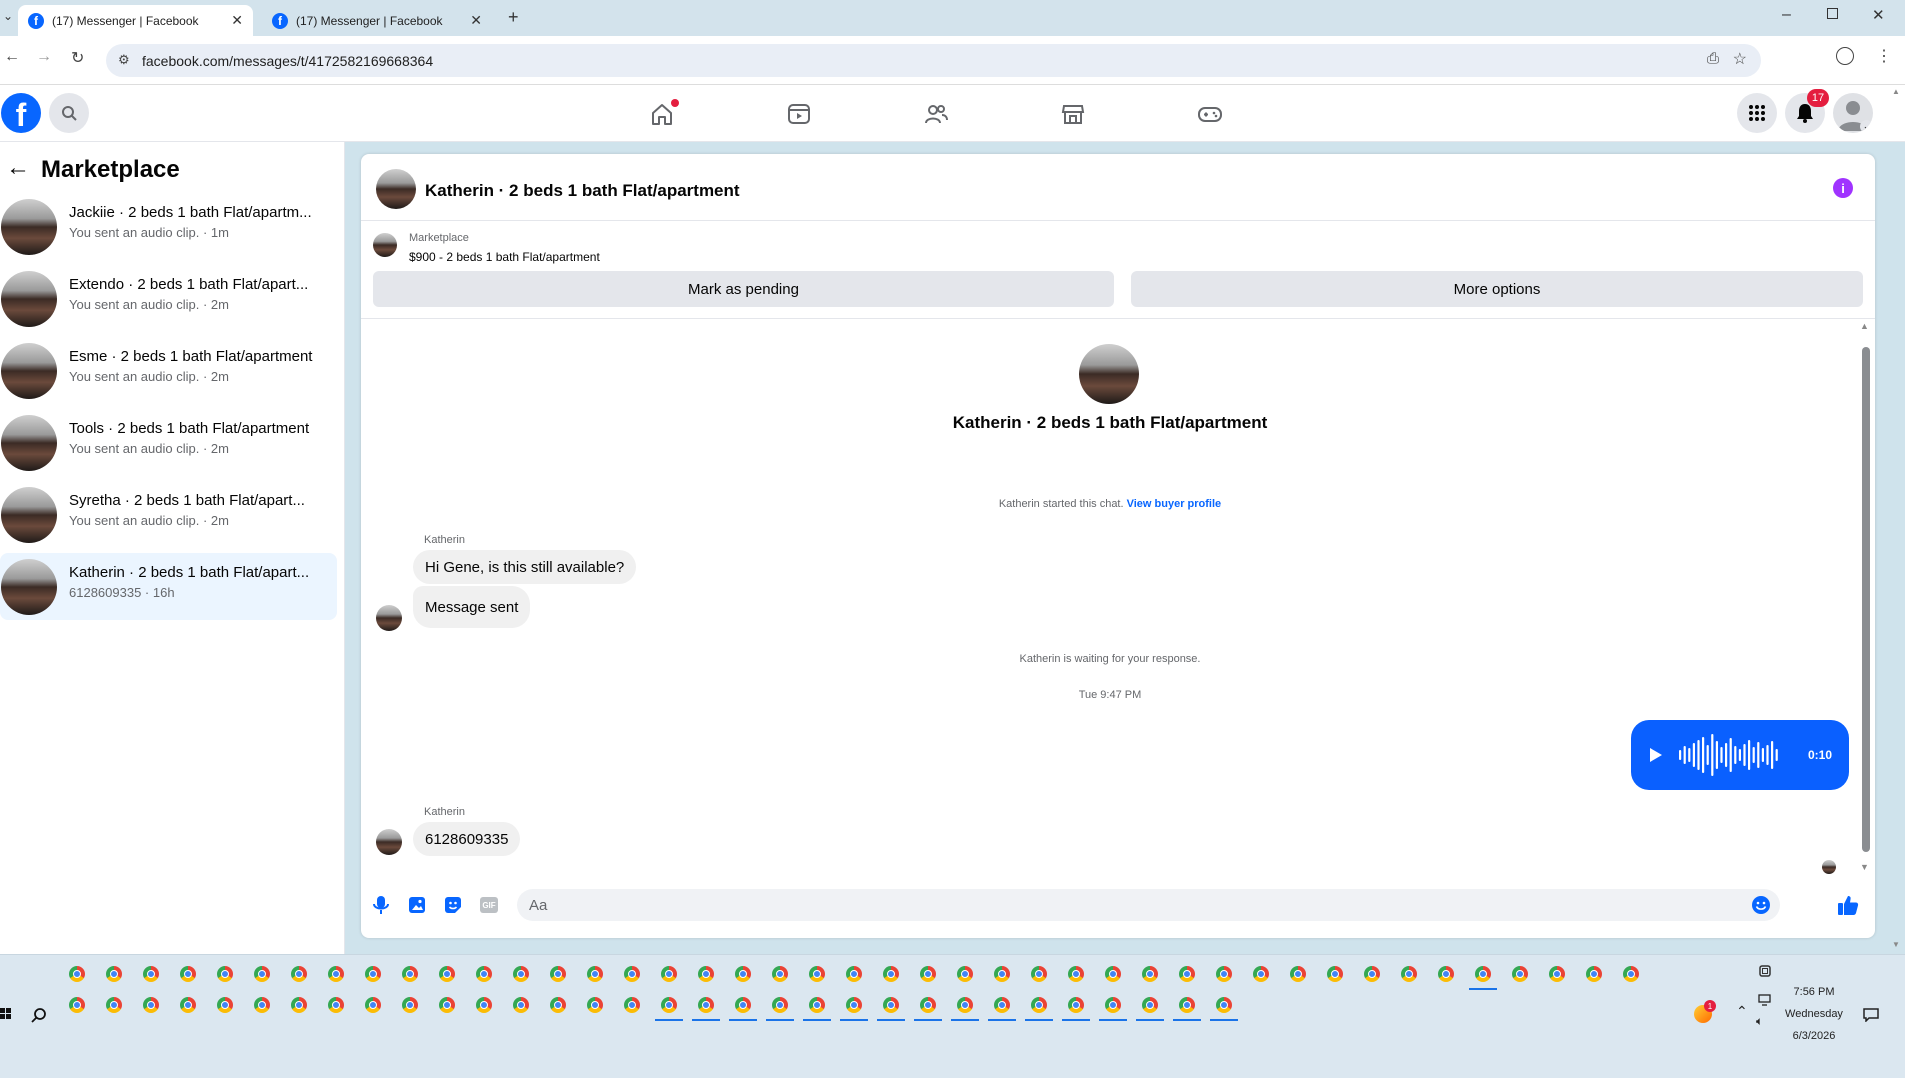 The height and width of the screenshot is (1078, 1905). Describe the element at coordinates (1765, 971) in the screenshot. I see `taskview-icon` at that location.